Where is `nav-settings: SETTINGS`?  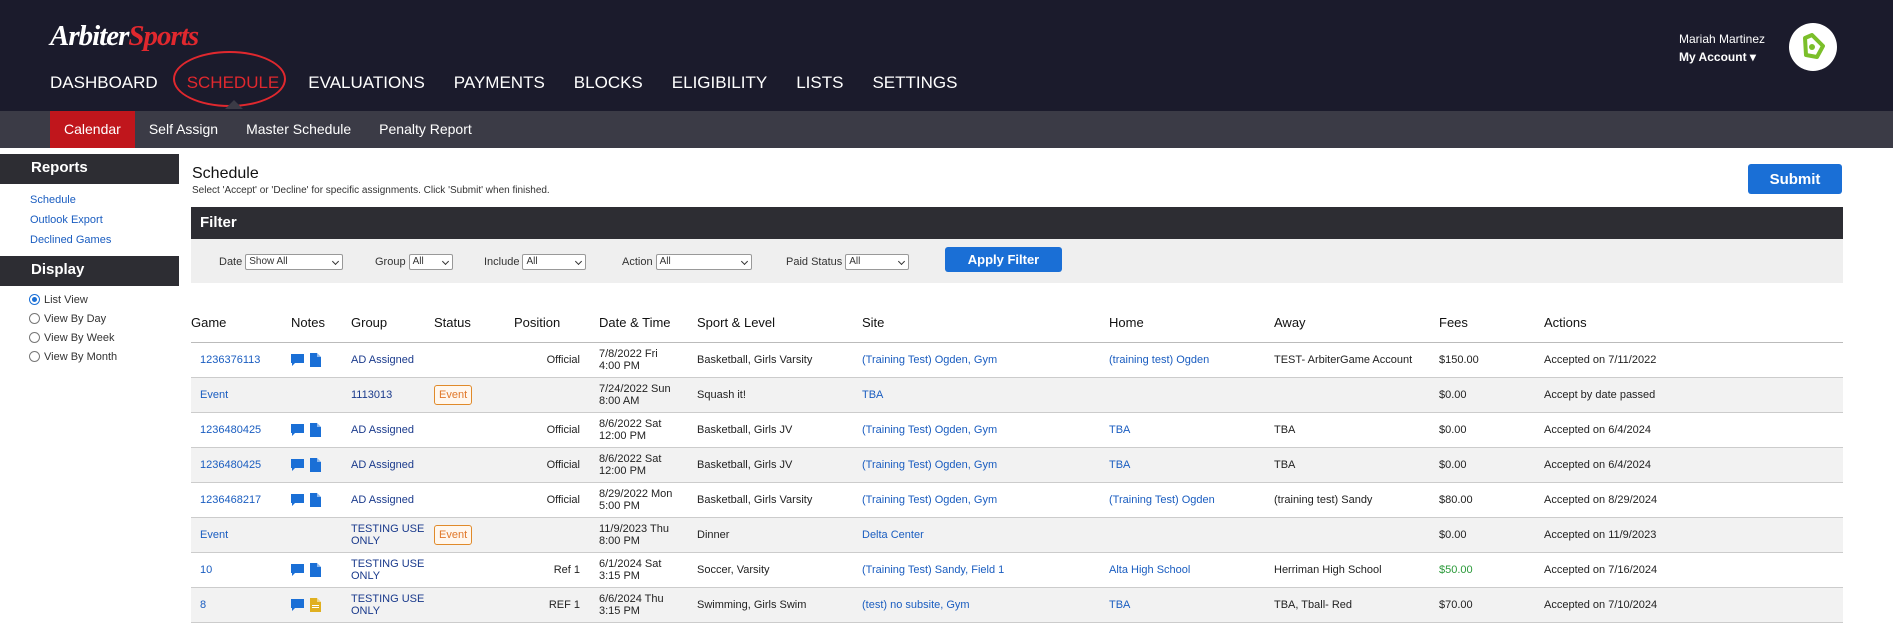 nav-settings: SETTINGS is located at coordinates (914, 83).